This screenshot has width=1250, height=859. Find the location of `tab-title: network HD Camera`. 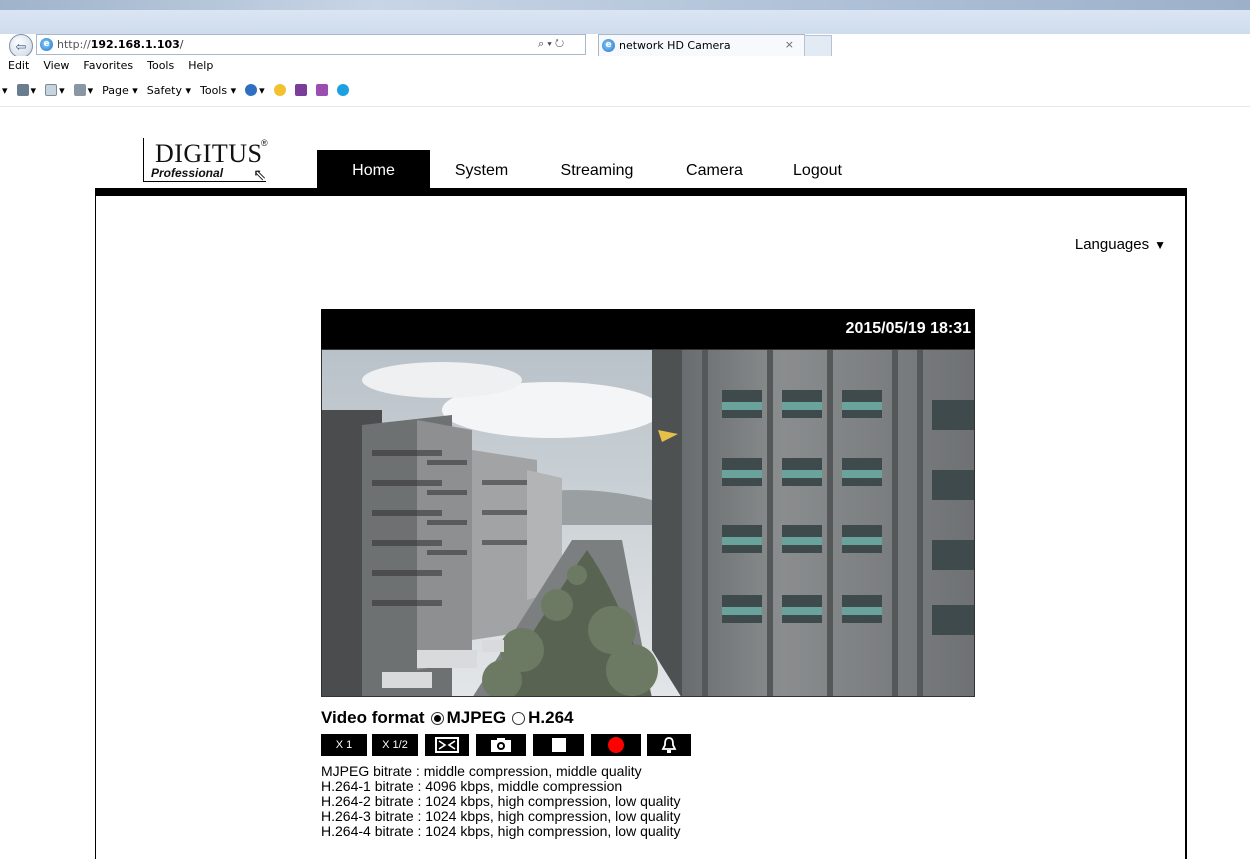

tab-title: network HD Camera is located at coordinates (675, 45).